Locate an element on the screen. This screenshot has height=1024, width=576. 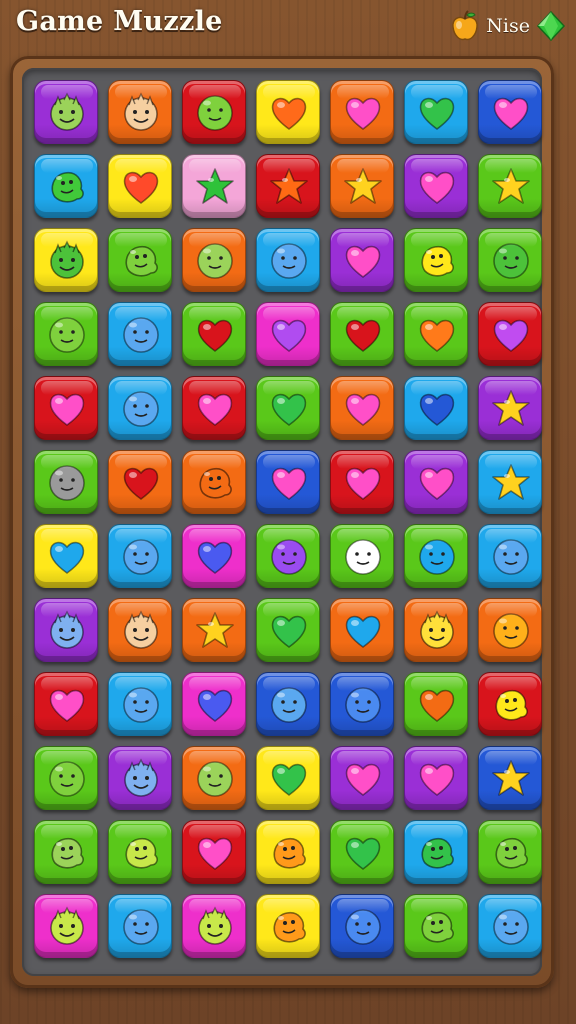
top-bar: Game Muzzle Nise is located at coordinates (288, 26).